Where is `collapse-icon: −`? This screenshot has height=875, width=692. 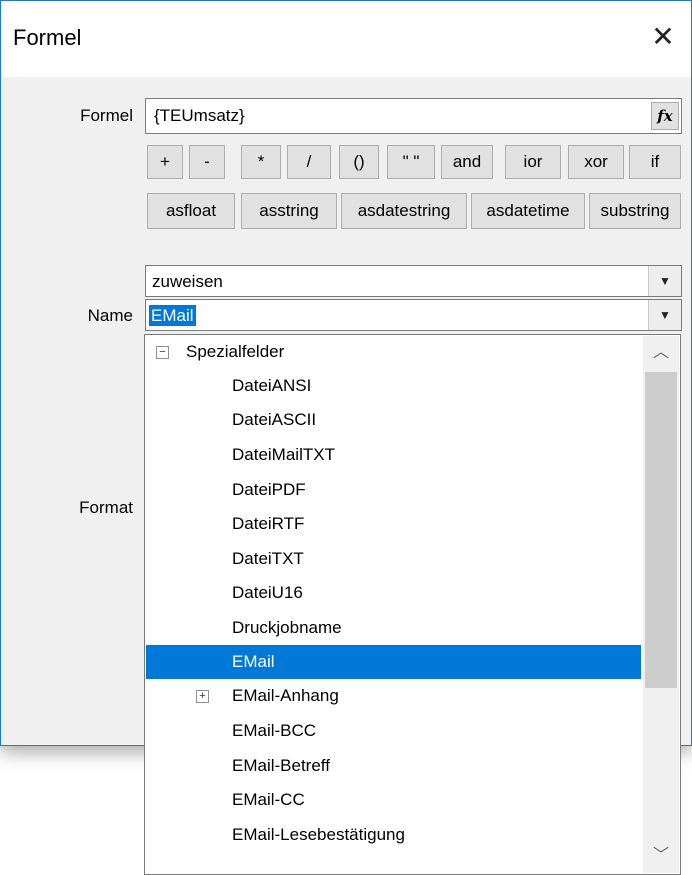 collapse-icon: − is located at coordinates (162, 352).